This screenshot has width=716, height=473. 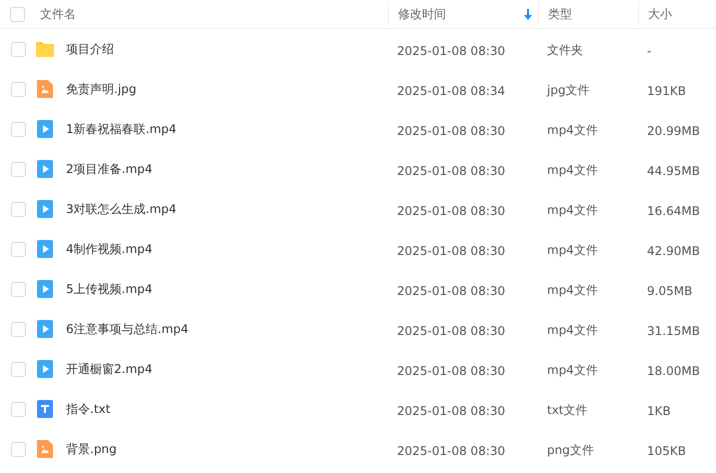 I want to click on file-name: 指令.txt, so click(x=88, y=409).